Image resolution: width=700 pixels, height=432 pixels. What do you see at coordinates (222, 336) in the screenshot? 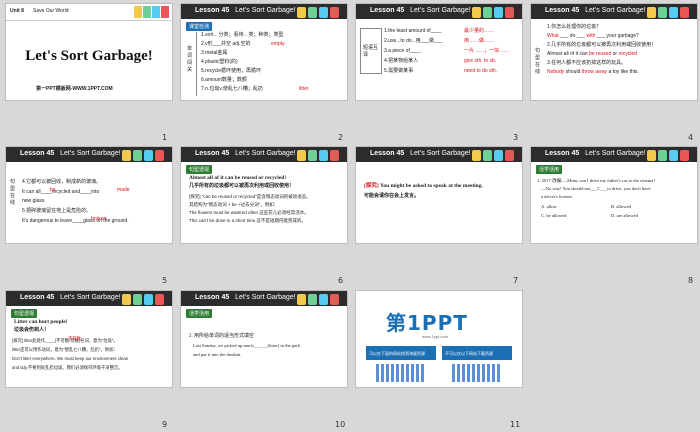
I see `question-line-1: 2. 用所给单词的适当形式填空` at bounding box center [222, 336].